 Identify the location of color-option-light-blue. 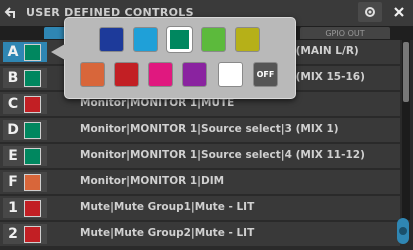
(145, 39).